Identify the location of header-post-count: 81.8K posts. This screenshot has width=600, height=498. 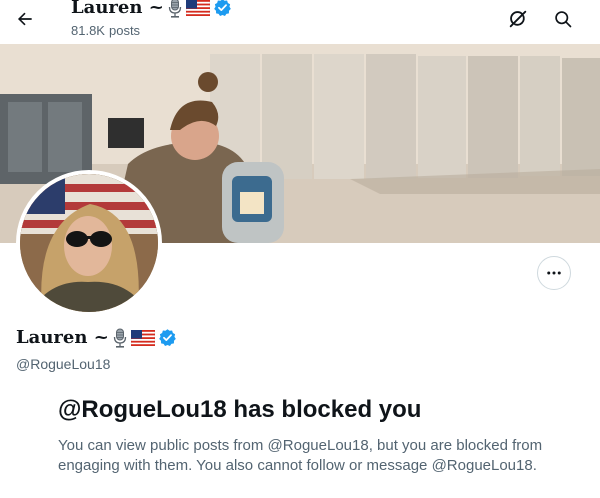
(105, 30).